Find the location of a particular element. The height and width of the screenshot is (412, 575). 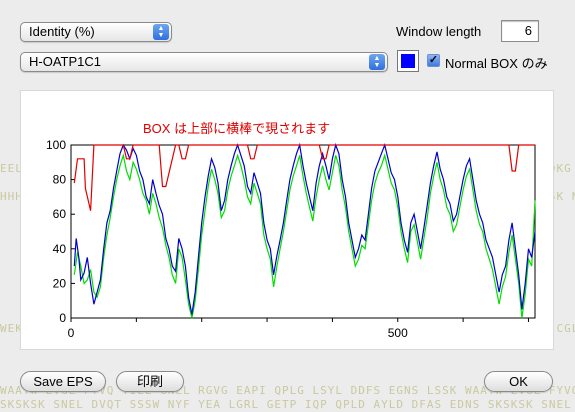

sequence-select-value: H-OATP1C1 is located at coordinates (65, 61).